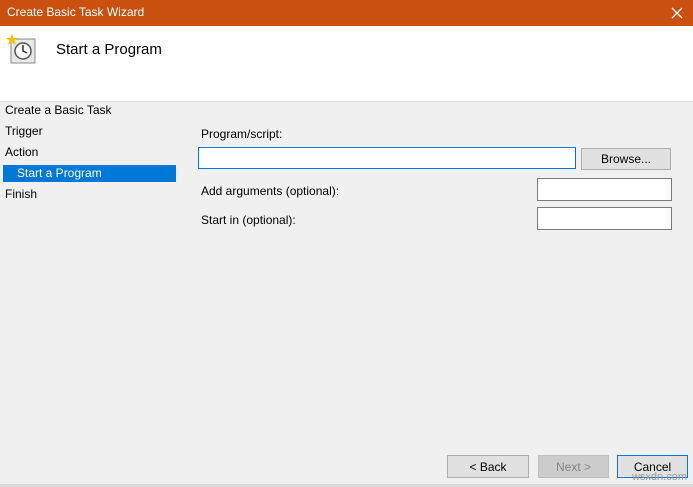  I want to click on close-icon, so click(677, 13).